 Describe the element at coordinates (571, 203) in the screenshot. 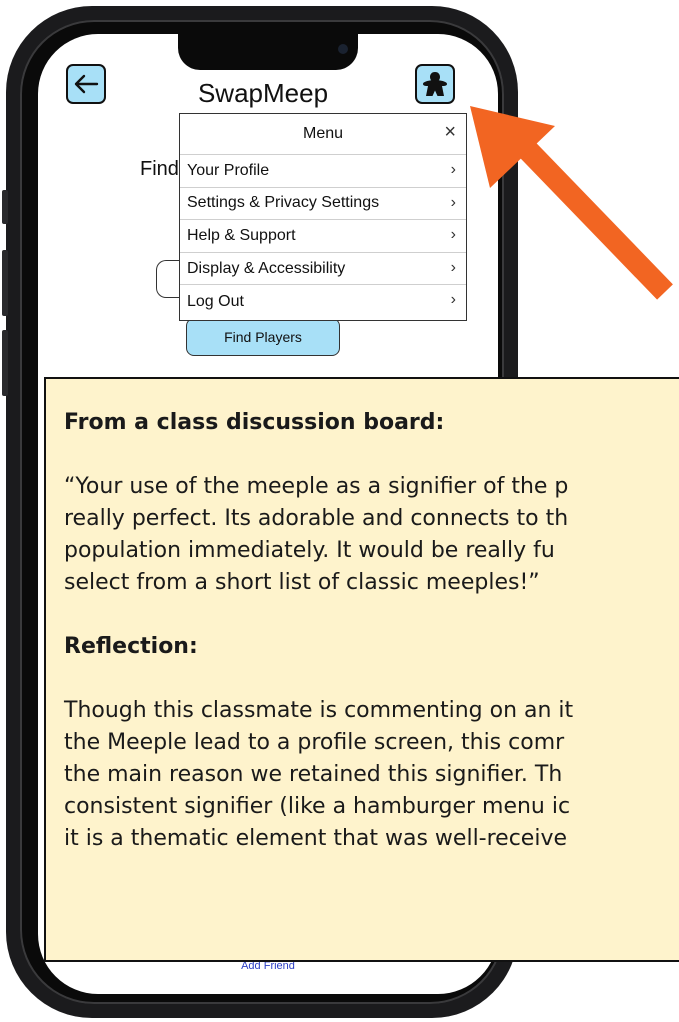

I see `annotation-arrow` at that location.